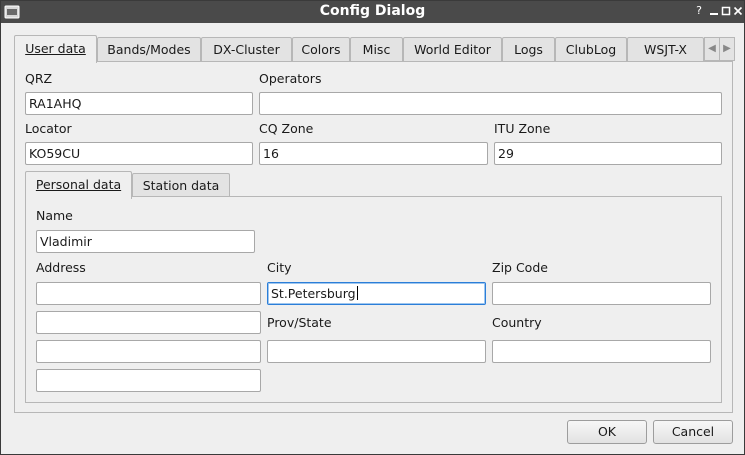 Image resolution: width=745 pixels, height=455 pixels. I want to click on window-title: Config Dialog, so click(372, 11).